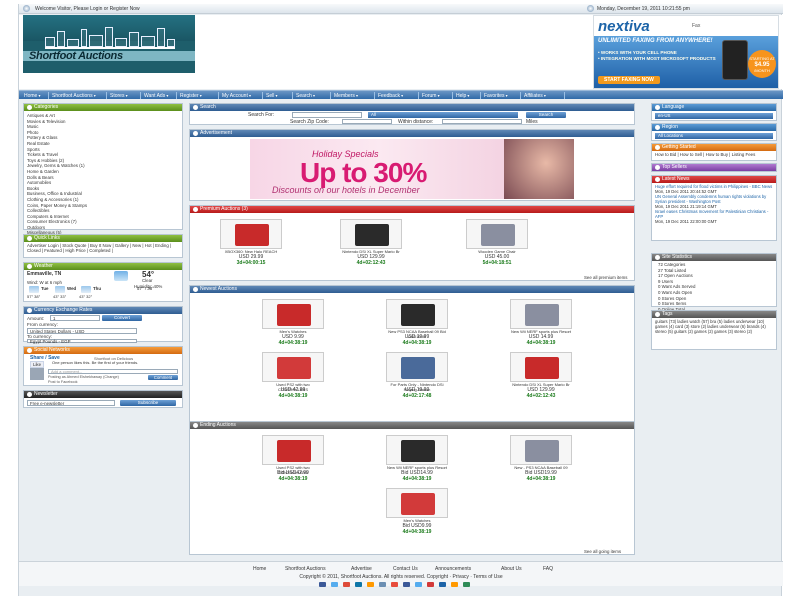 The width and height of the screenshot is (800, 600). I want to click on forecast-icon, so click(60, 289).